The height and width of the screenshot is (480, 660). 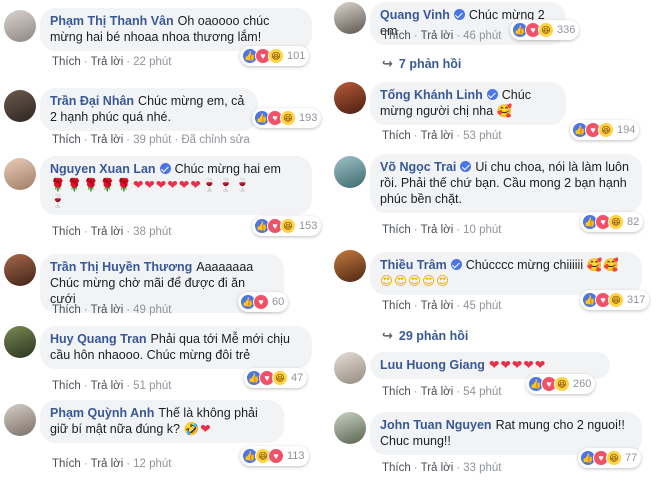 I want to click on view-replies-link: ↩ 7 phản hồi, so click(x=421, y=64).